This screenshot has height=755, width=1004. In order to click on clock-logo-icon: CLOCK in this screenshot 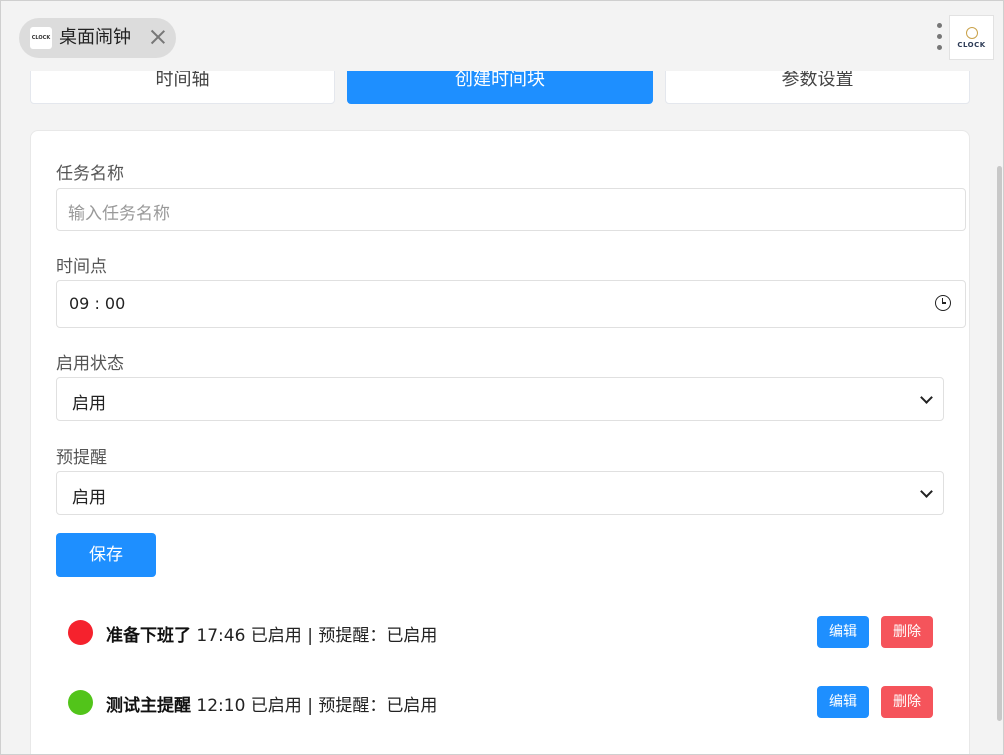, I will do `click(41, 38)`.